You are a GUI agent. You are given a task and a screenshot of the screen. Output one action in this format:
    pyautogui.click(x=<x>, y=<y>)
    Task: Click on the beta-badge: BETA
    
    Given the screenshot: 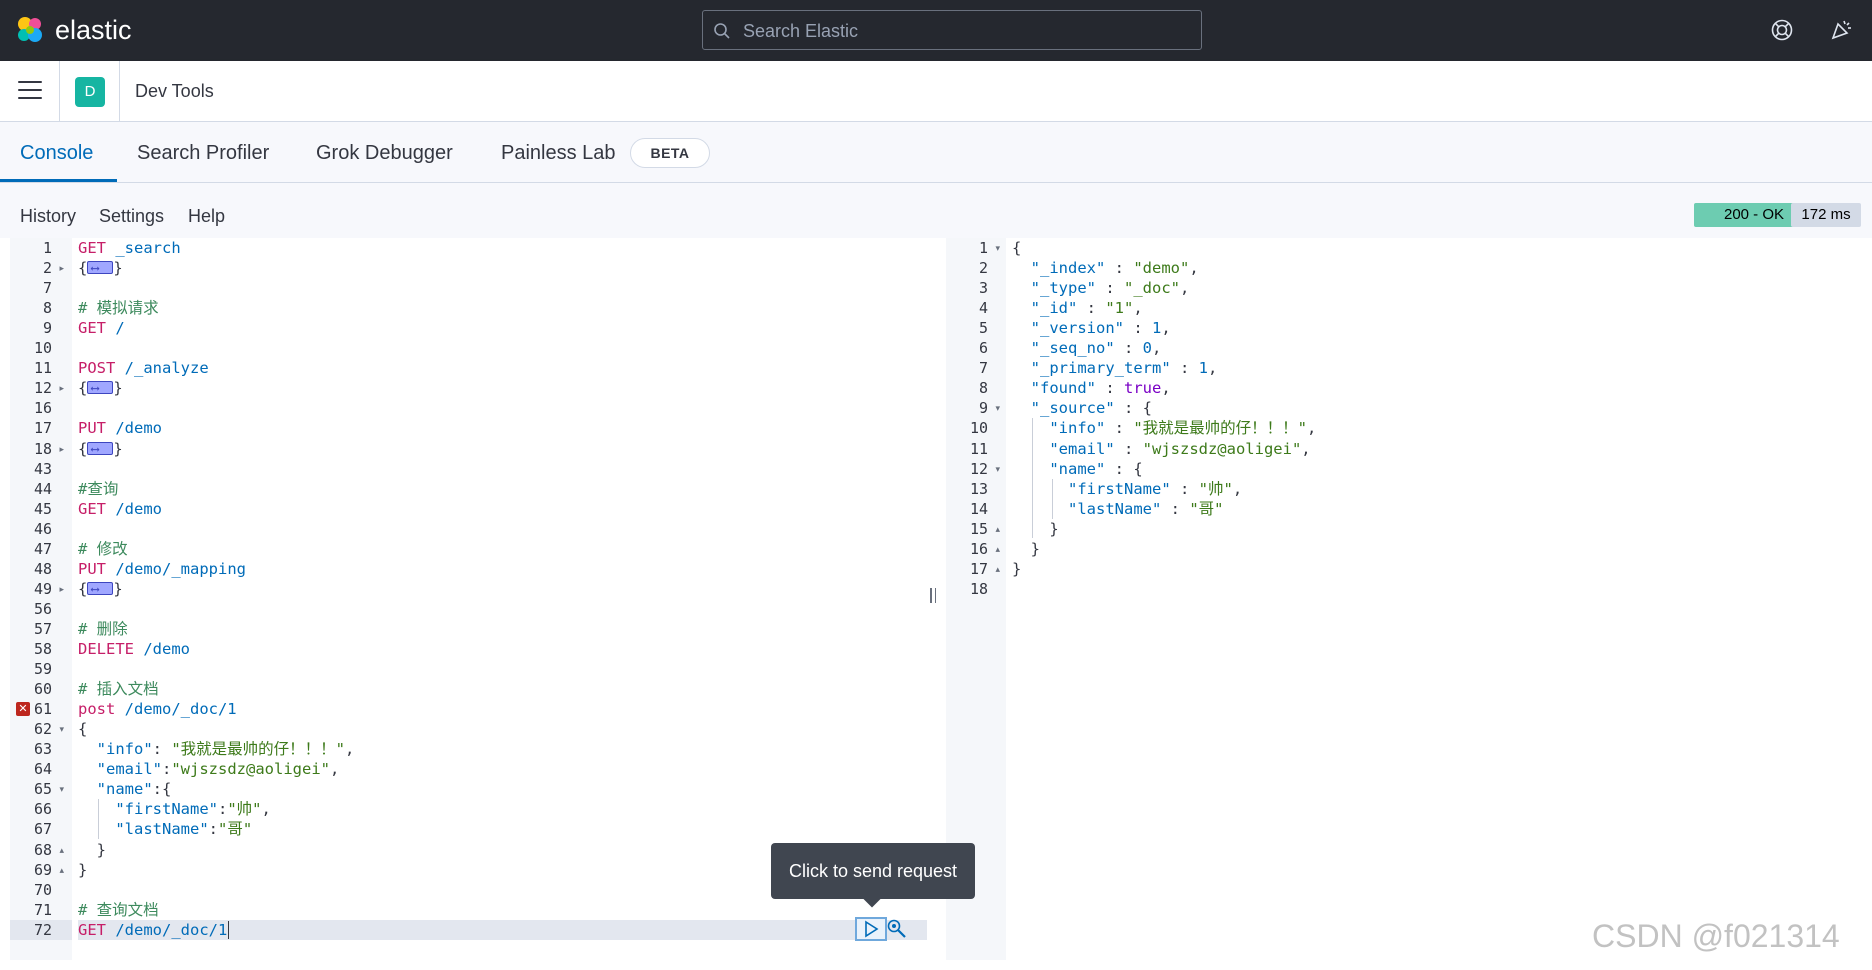 What is the action you would take?
    pyautogui.click(x=670, y=153)
    